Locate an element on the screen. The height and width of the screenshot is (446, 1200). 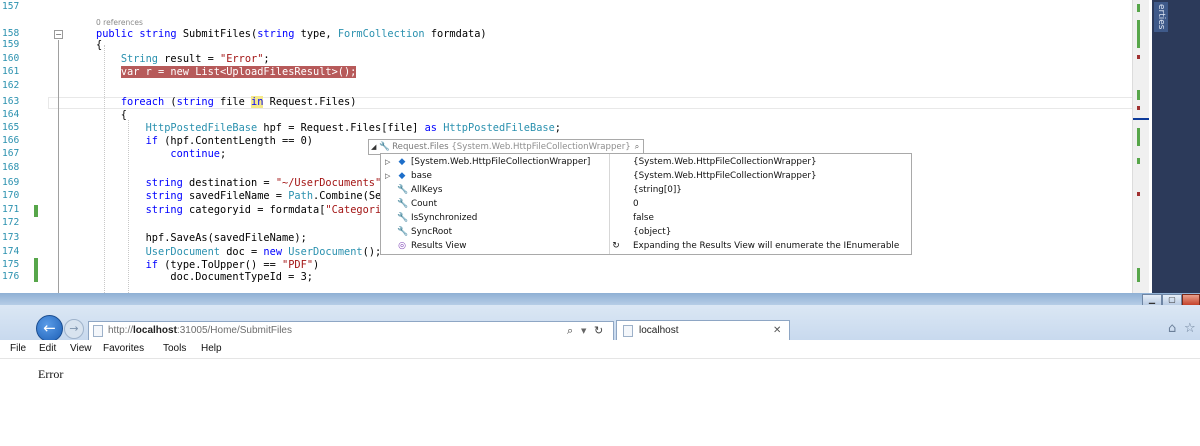
code-token: "Error" is located at coordinates (242, 59).